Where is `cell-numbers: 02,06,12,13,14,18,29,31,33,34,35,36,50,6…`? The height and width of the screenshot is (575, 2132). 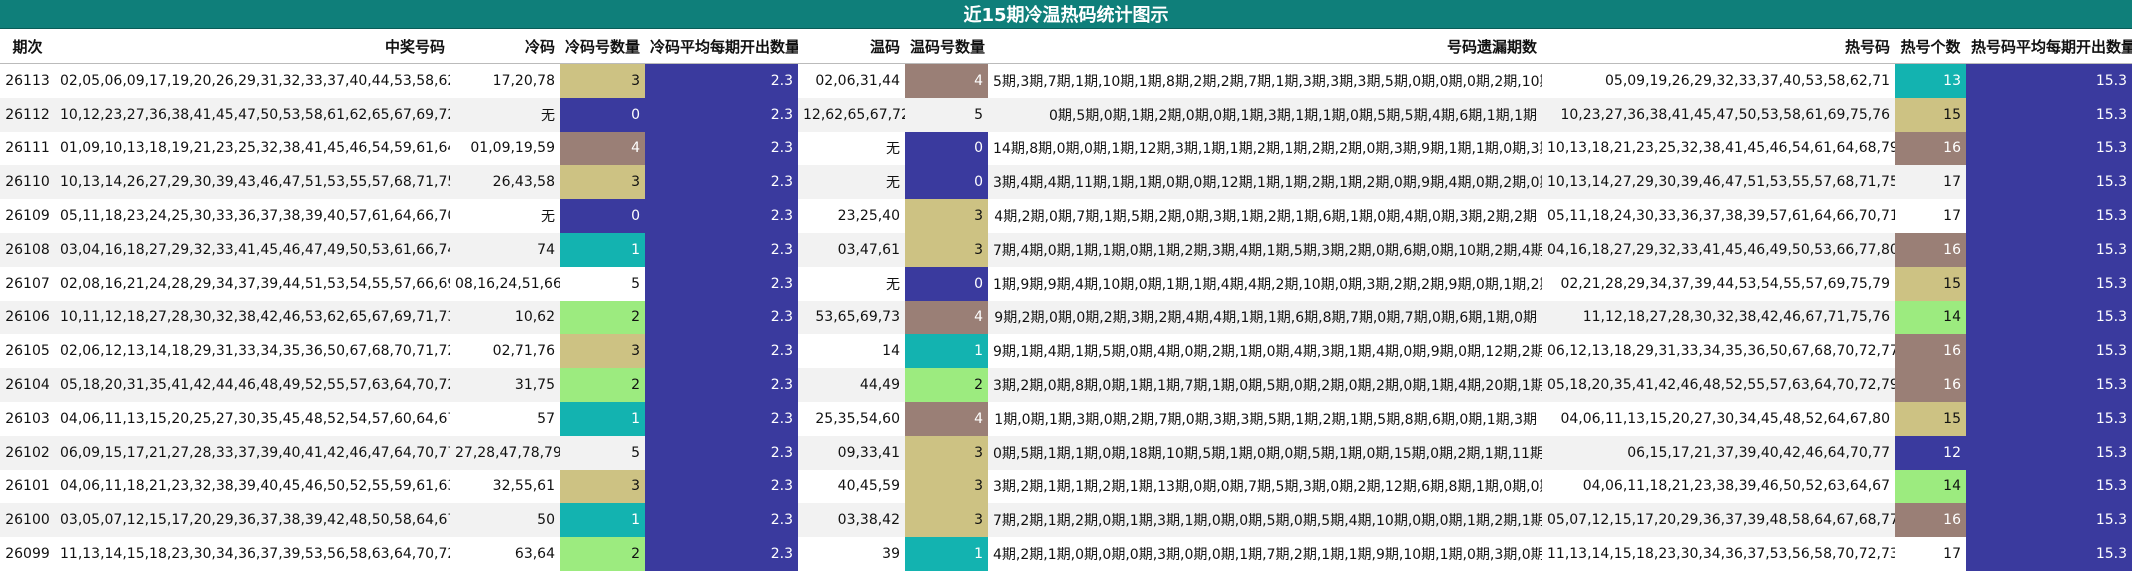
cell-numbers: 02,06,12,13,14,18,29,31,33,34,35,36,50,6… is located at coordinates (252, 351).